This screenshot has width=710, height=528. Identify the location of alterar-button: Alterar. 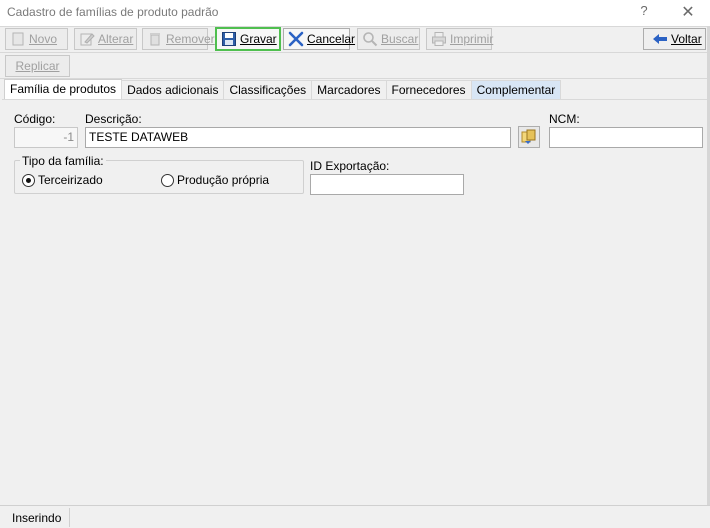
(105, 39).